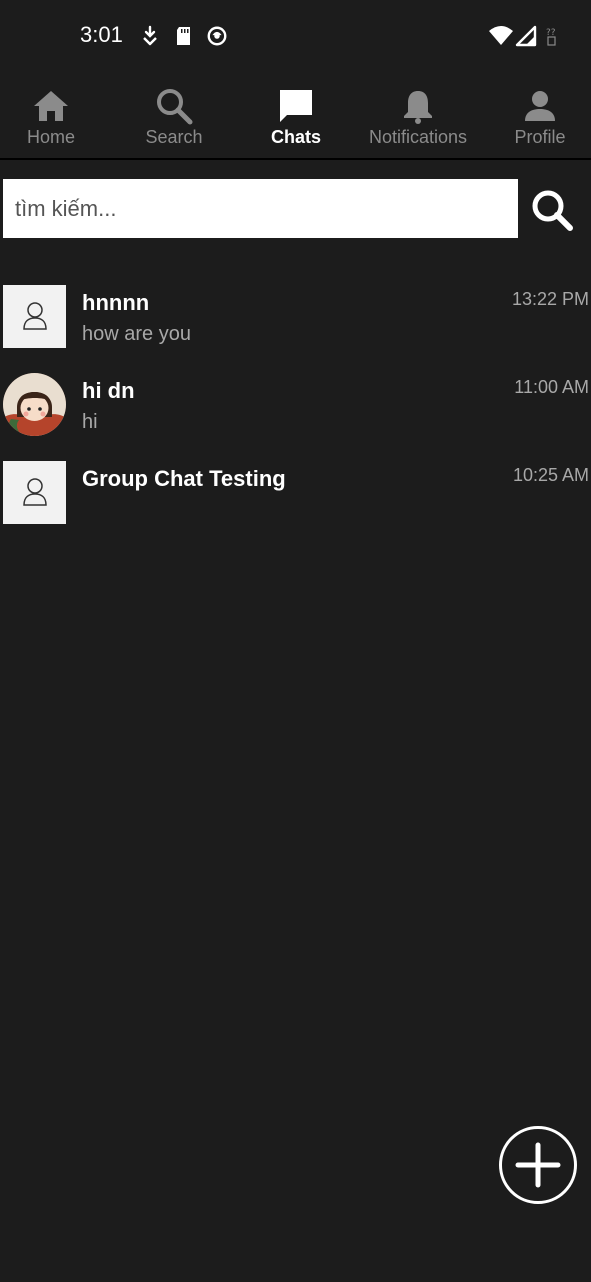 The width and height of the screenshot is (591, 1282). What do you see at coordinates (295, 413) in the screenshot?
I see `chat-list-item: hi dn hi 11:00 AM` at bounding box center [295, 413].